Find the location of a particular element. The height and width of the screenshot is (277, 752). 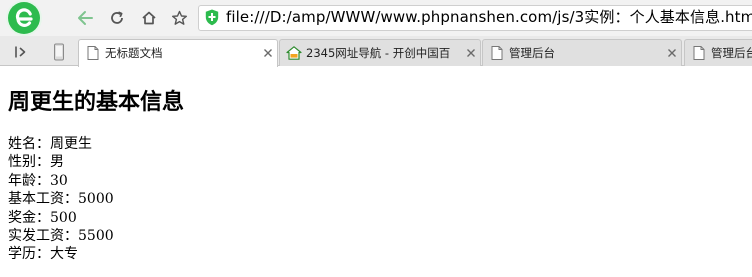

2345-site-icon is located at coordinates (294, 53).